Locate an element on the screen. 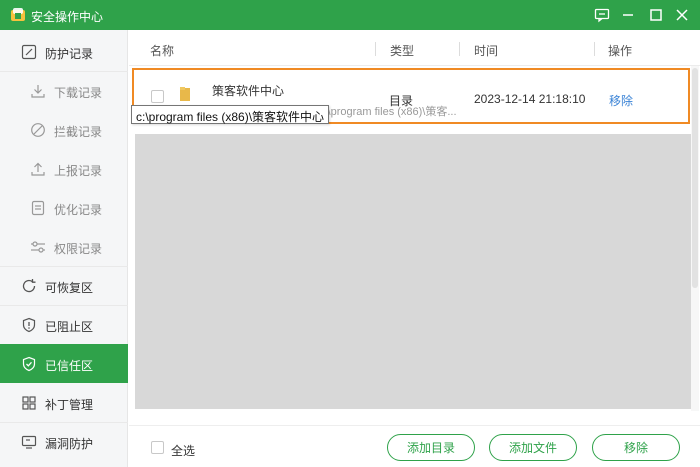 The image size is (700, 467). folder-icon is located at coordinates (185, 94).